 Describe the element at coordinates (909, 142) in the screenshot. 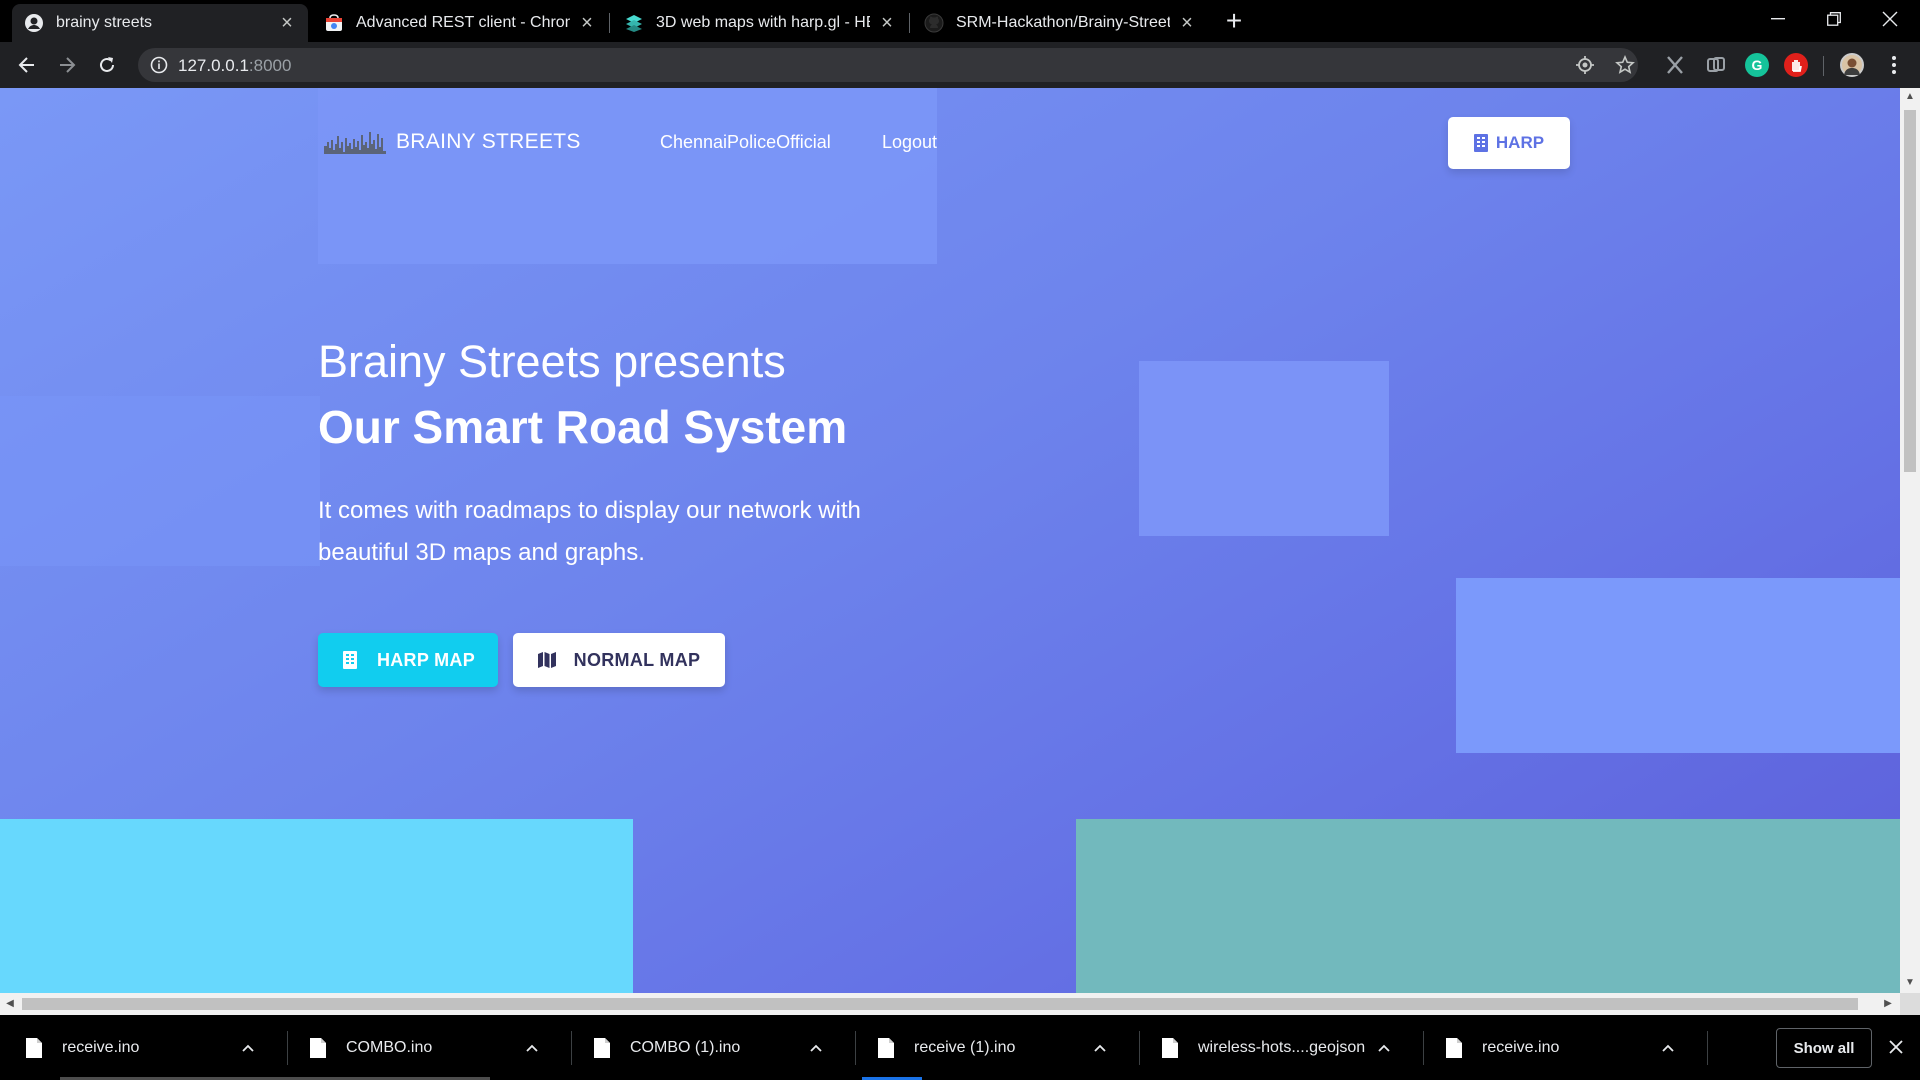

I see `nav-link-logout: Logout` at that location.